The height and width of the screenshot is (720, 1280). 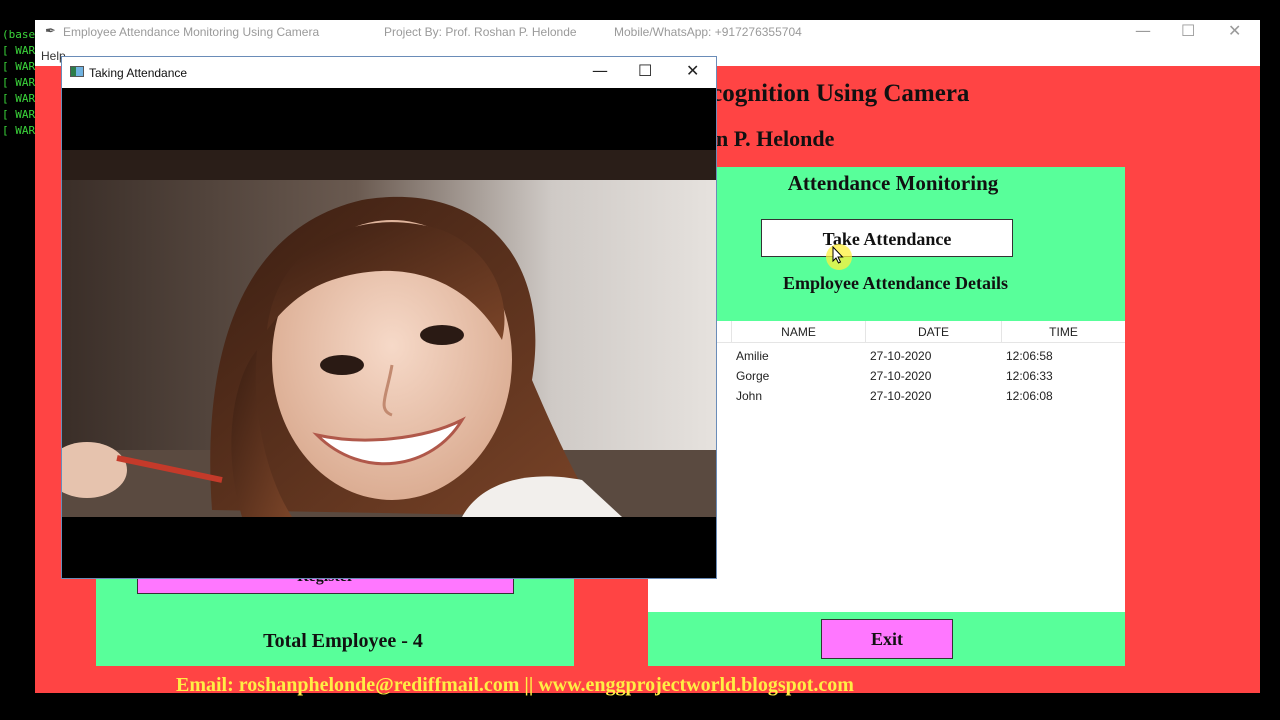 I want to click on exit-button: Exit, so click(x=887, y=639).